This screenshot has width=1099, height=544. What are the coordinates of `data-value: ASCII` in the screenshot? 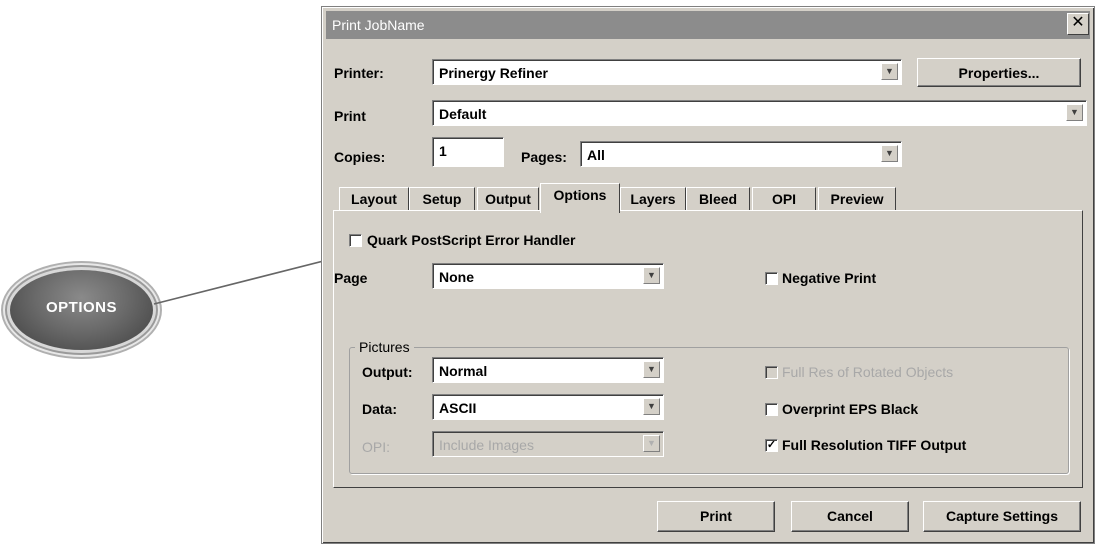 It's located at (458, 408).